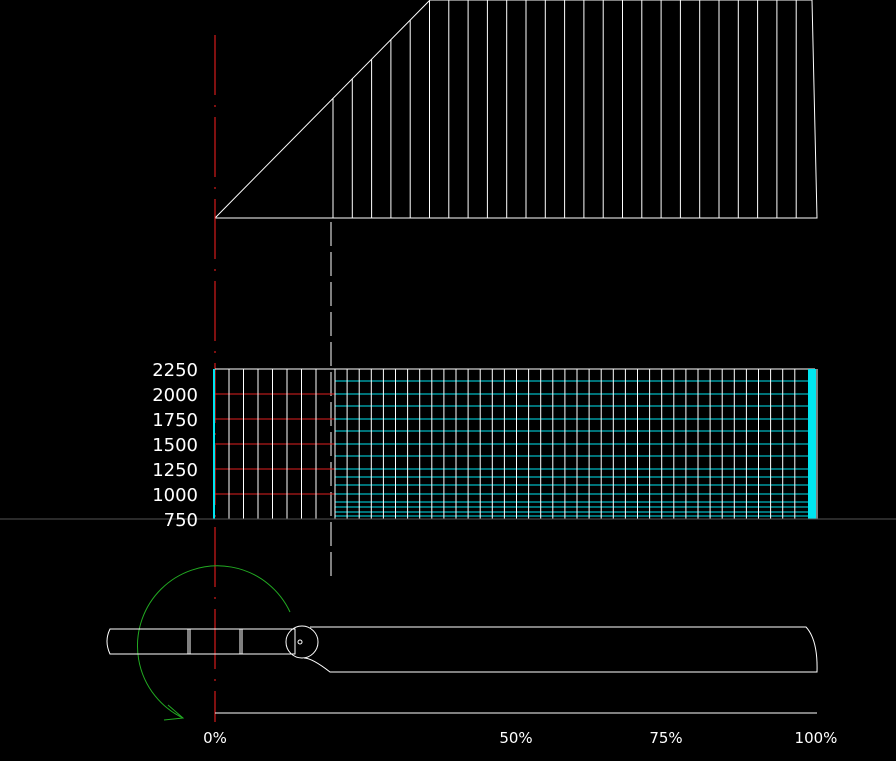 The width and height of the screenshot is (896, 761). What do you see at coordinates (572, 448) in the screenshot?
I see `grid-cyan-lines` at bounding box center [572, 448].